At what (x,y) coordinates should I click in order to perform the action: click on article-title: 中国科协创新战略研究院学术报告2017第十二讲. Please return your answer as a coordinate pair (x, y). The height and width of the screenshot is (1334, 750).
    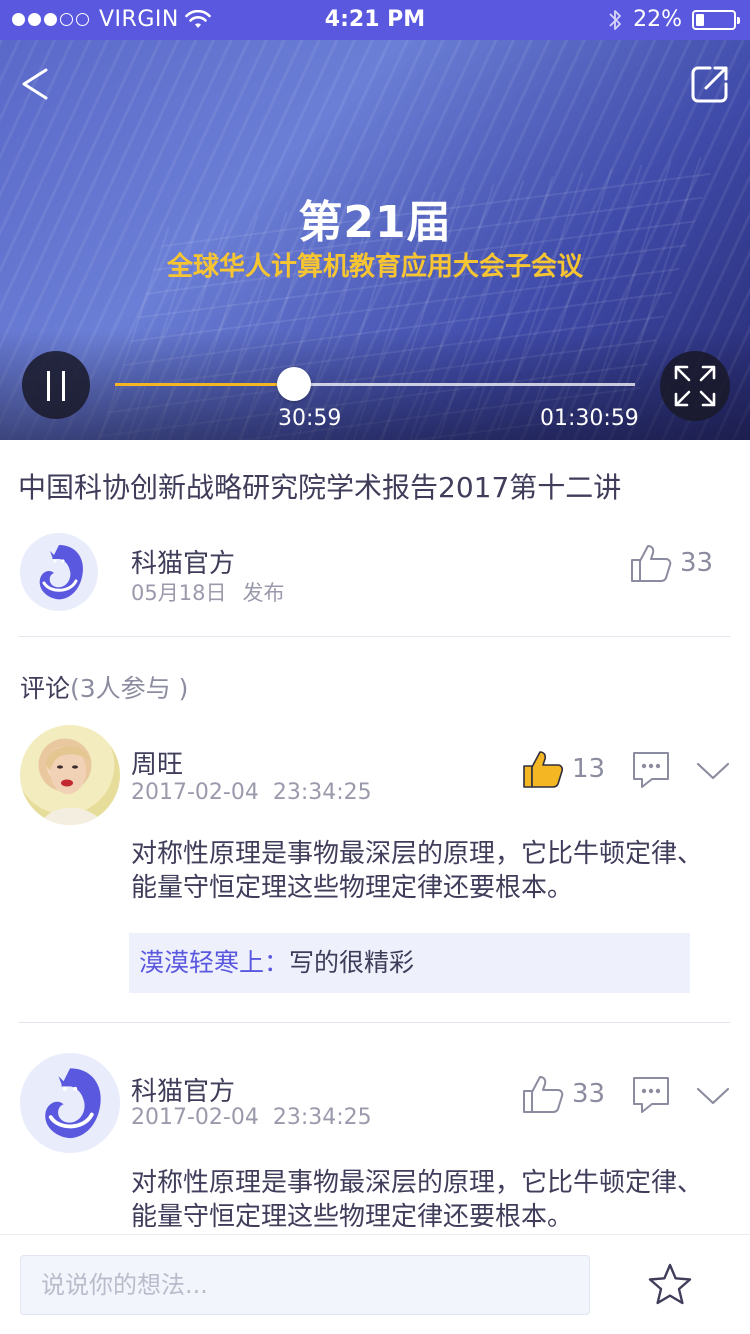
    Looking at the image, I should click on (320, 487).